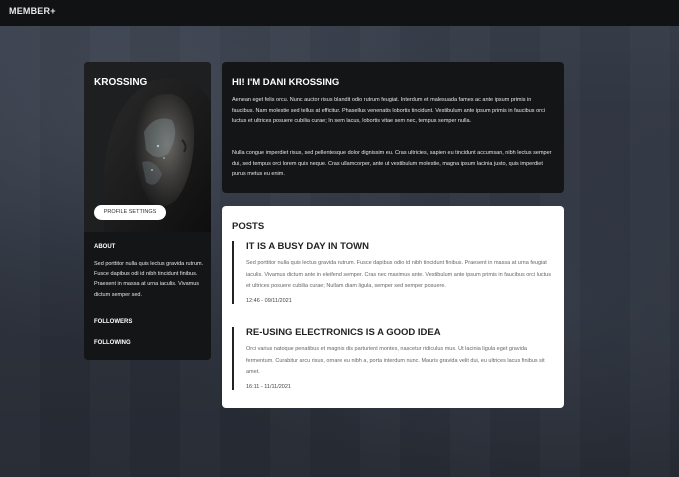  Describe the element at coordinates (286, 82) in the screenshot. I see `intro-title: HI! I'M DANI KROSSING` at that location.